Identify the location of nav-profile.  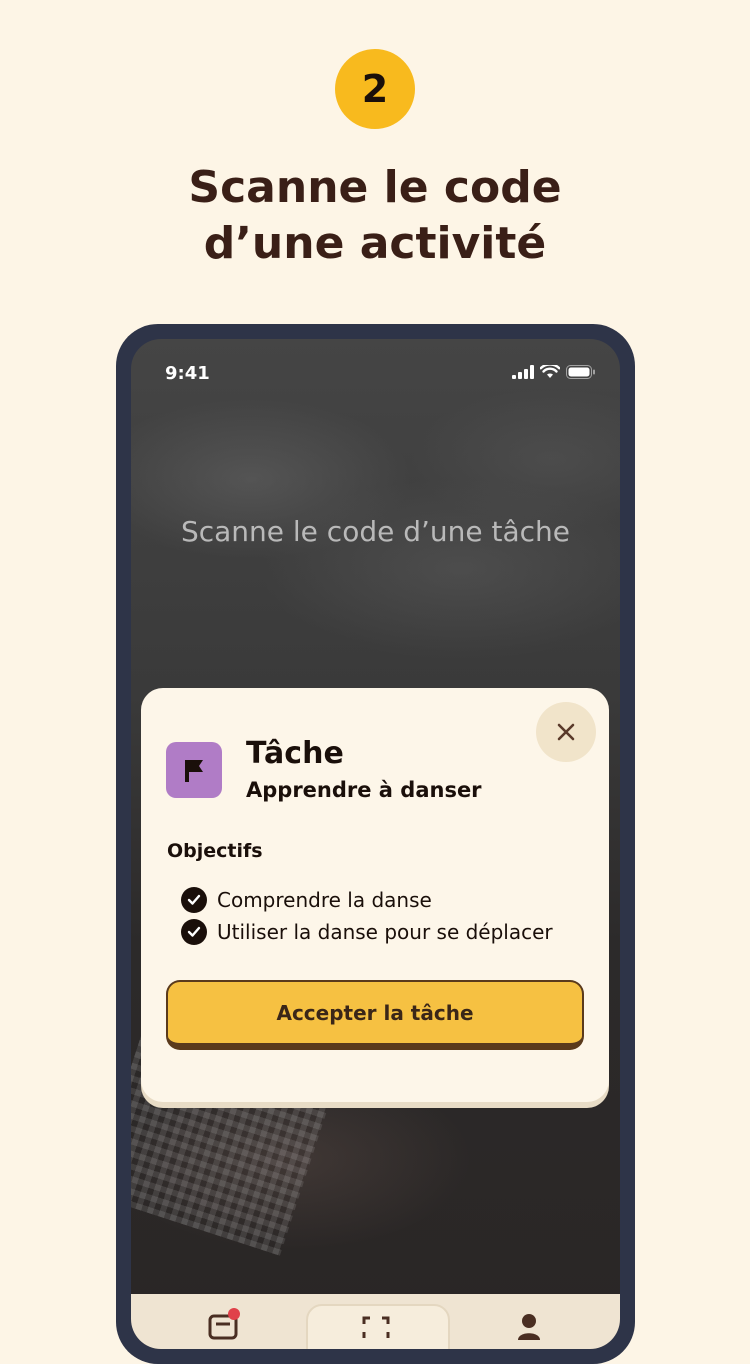
(529, 1330).